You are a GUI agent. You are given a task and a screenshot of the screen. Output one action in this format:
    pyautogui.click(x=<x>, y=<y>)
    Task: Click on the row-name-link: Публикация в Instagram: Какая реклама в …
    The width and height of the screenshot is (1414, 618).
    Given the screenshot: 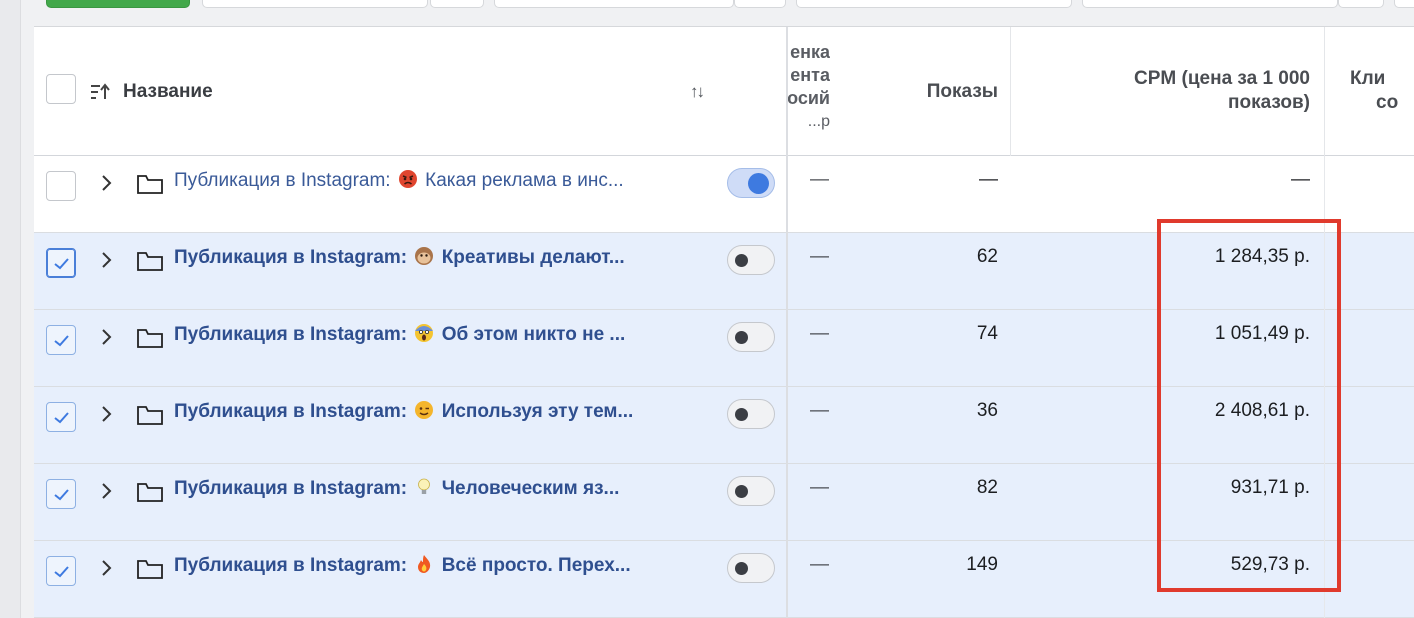 What is the action you would take?
    pyautogui.click(x=444, y=180)
    